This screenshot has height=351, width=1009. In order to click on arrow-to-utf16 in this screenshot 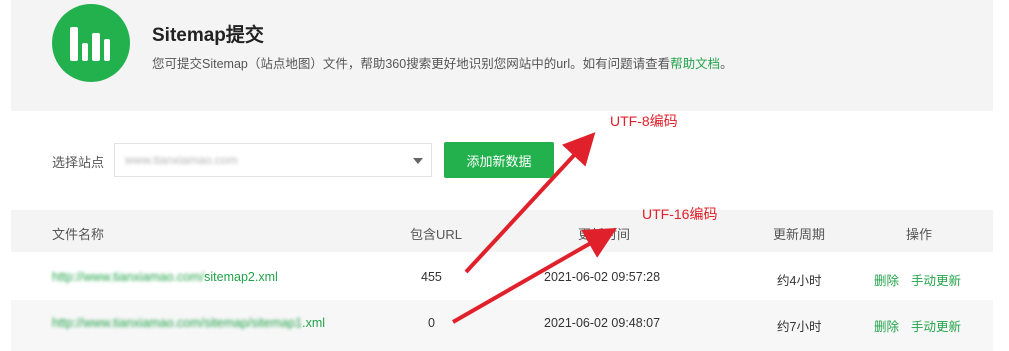, I will do `click(534, 276)`.